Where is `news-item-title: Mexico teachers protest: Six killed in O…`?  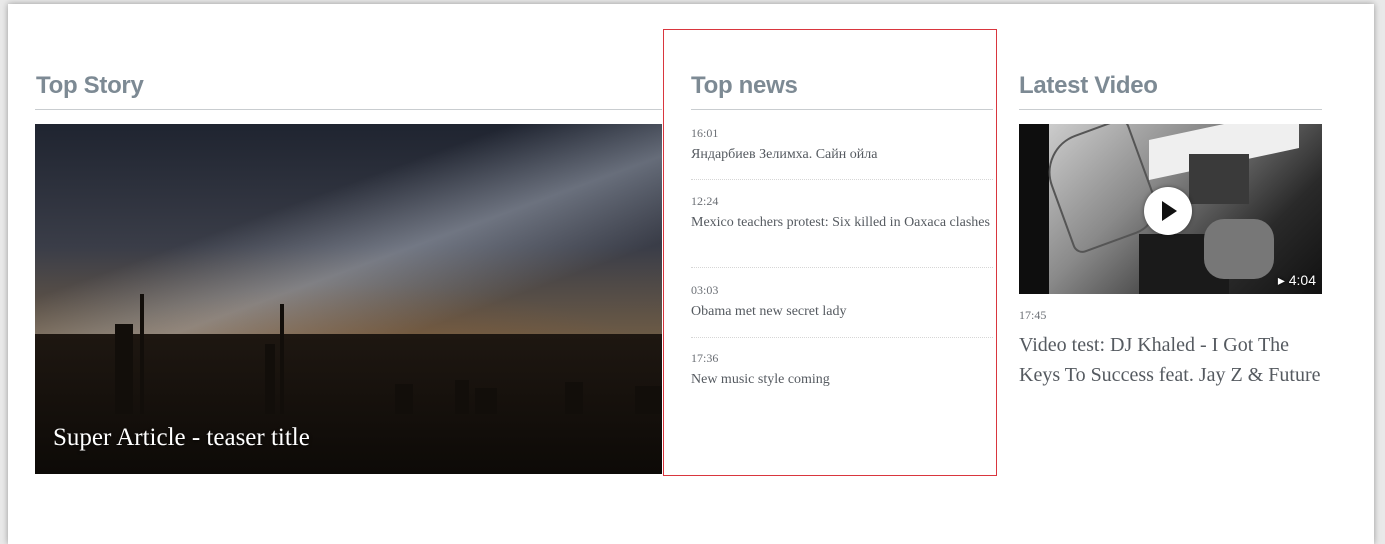 news-item-title: Mexico teachers protest: Six killed in O… is located at coordinates (842, 223).